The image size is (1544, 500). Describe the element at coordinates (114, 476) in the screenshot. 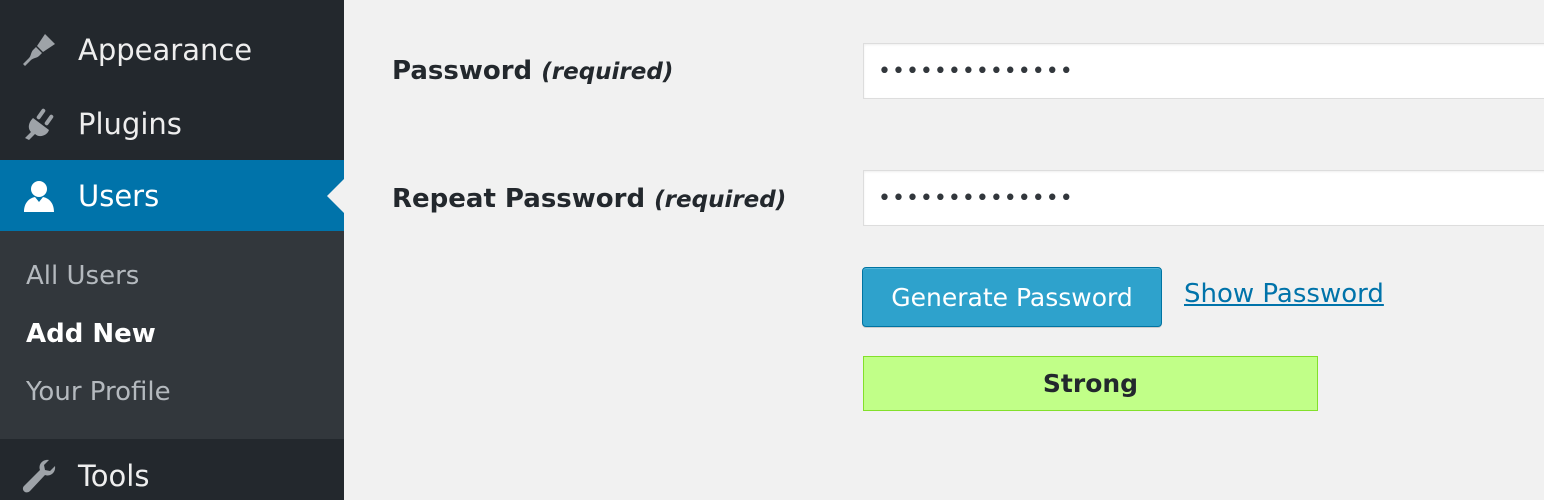

I see `sidebar-item-label: Tools` at that location.